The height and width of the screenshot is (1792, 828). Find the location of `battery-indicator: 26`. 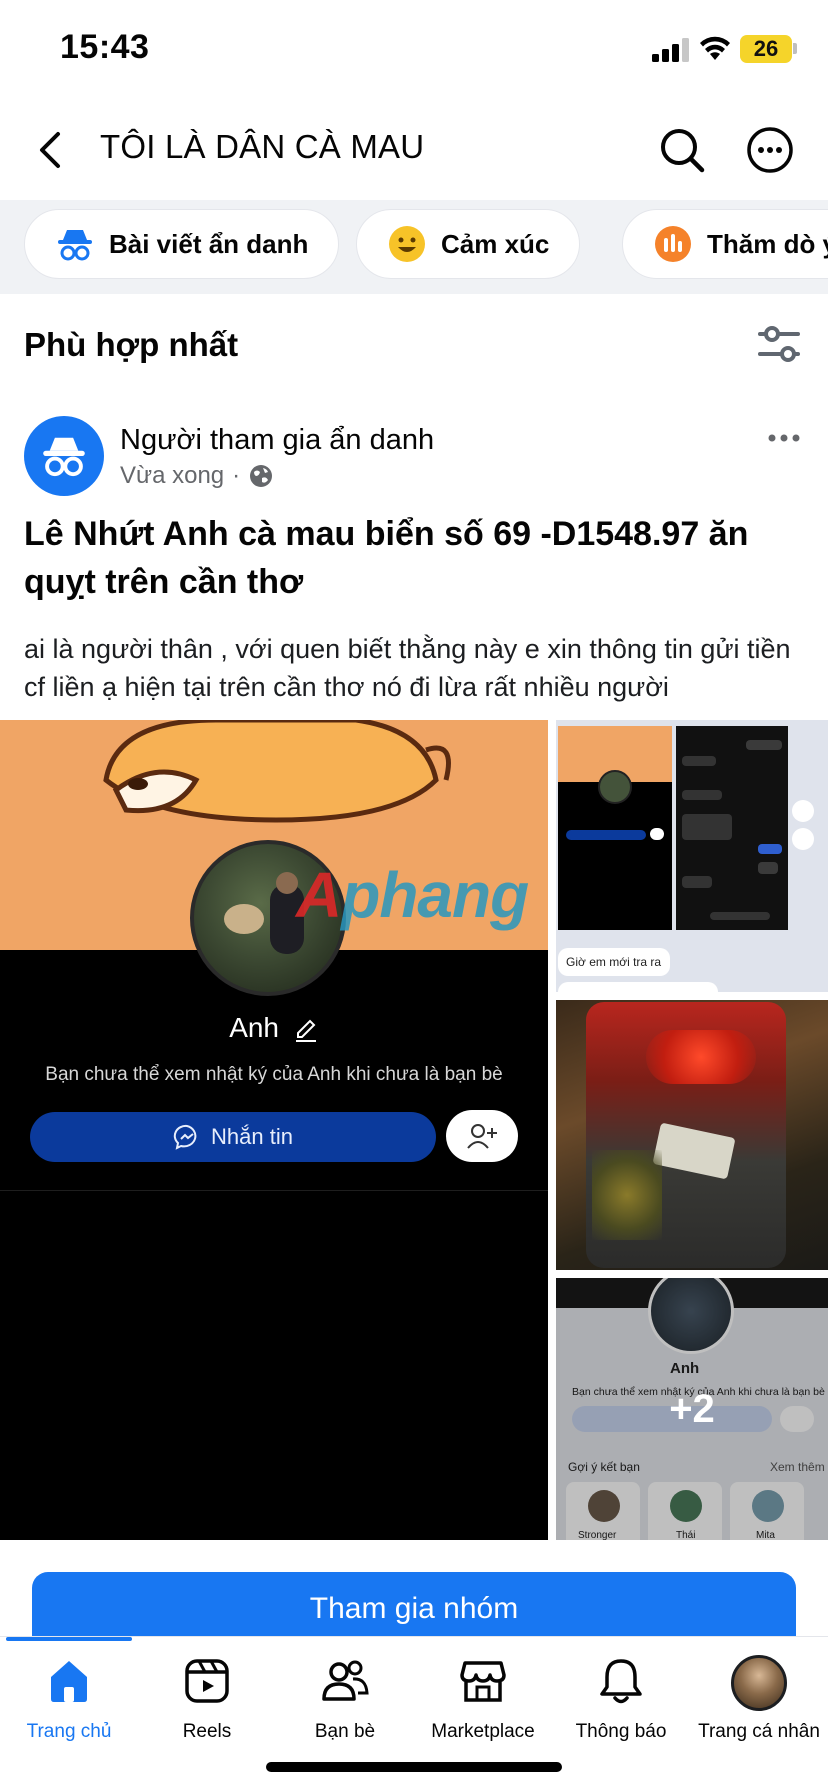

battery-indicator: 26 is located at coordinates (766, 49).